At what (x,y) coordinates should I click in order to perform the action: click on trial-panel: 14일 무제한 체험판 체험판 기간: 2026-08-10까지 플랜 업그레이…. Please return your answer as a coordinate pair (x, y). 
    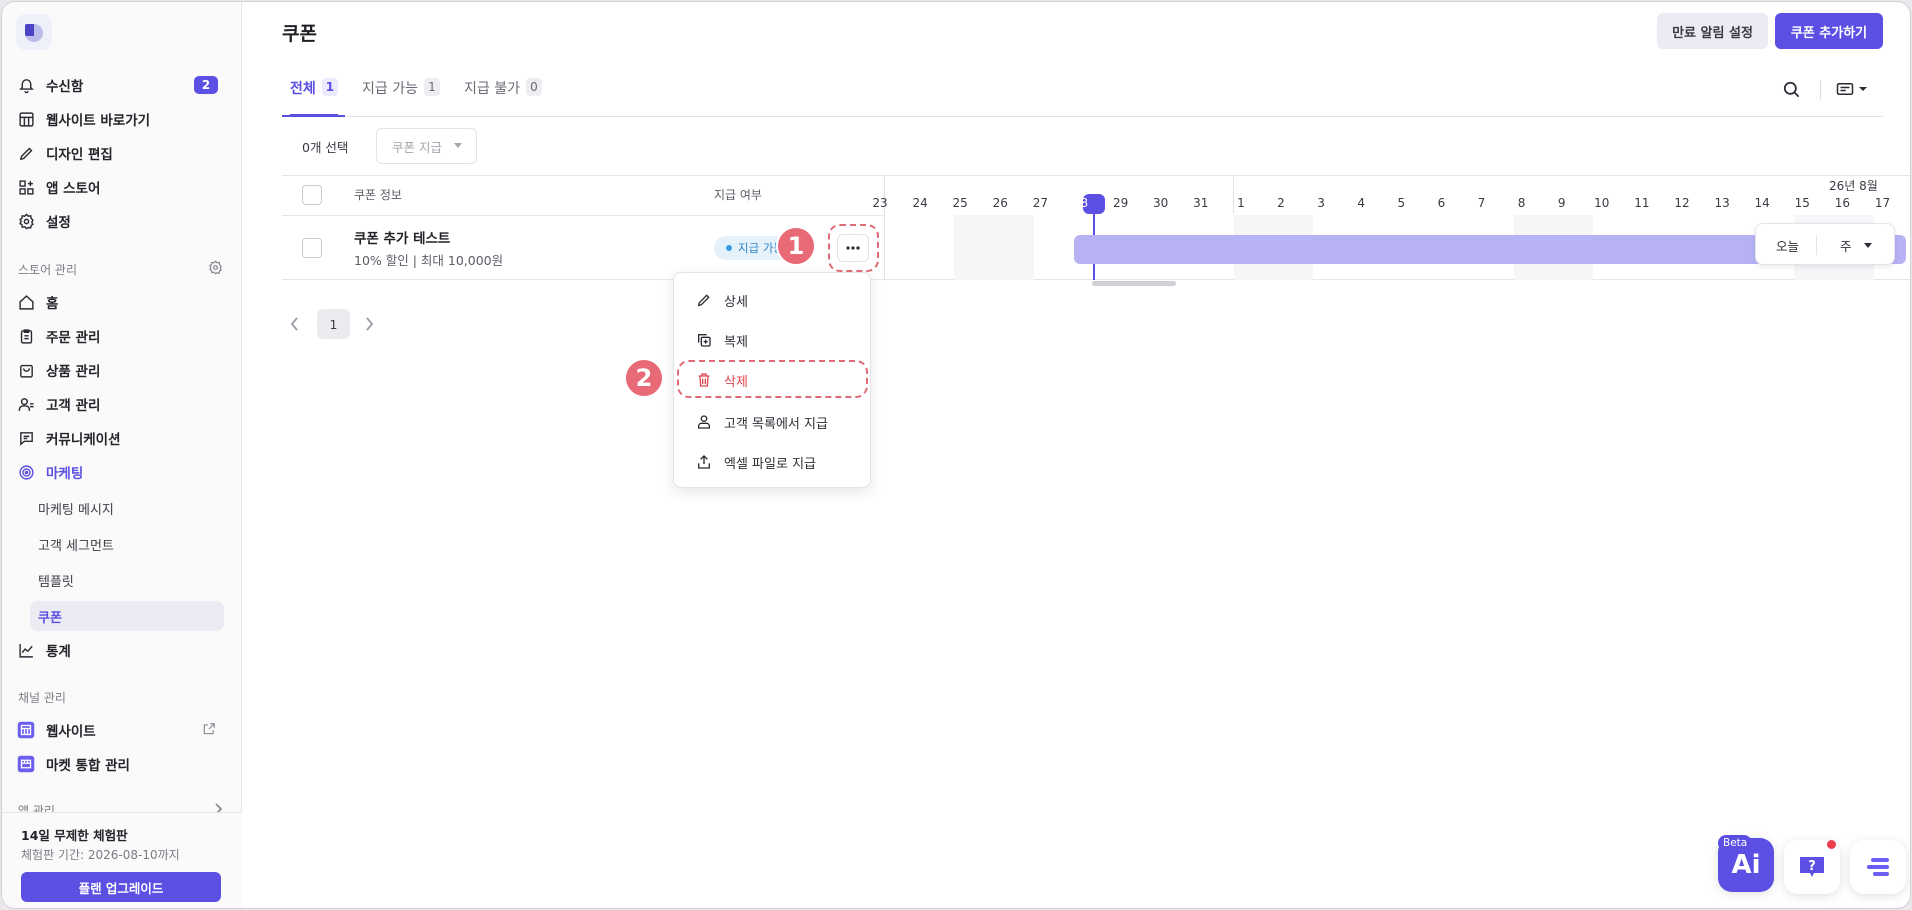
    Looking at the image, I should click on (122, 860).